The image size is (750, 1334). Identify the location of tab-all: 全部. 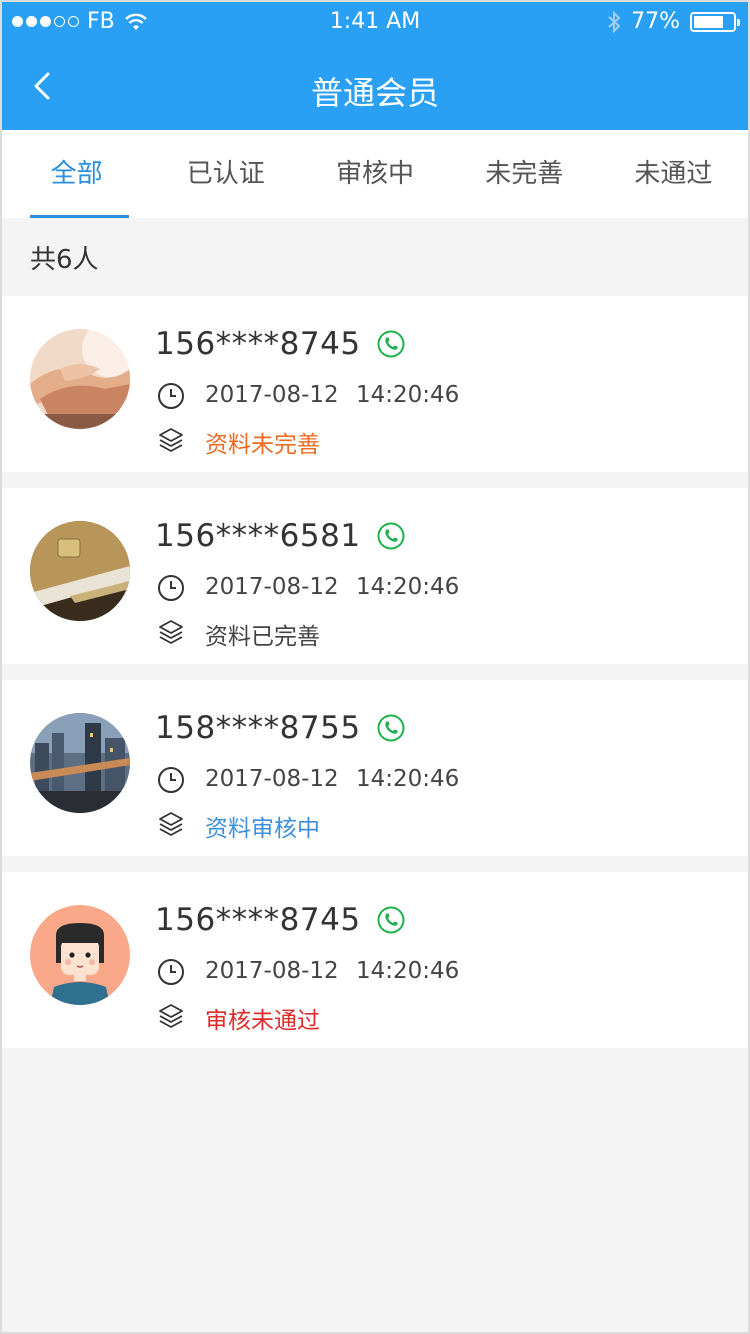
(76, 174).